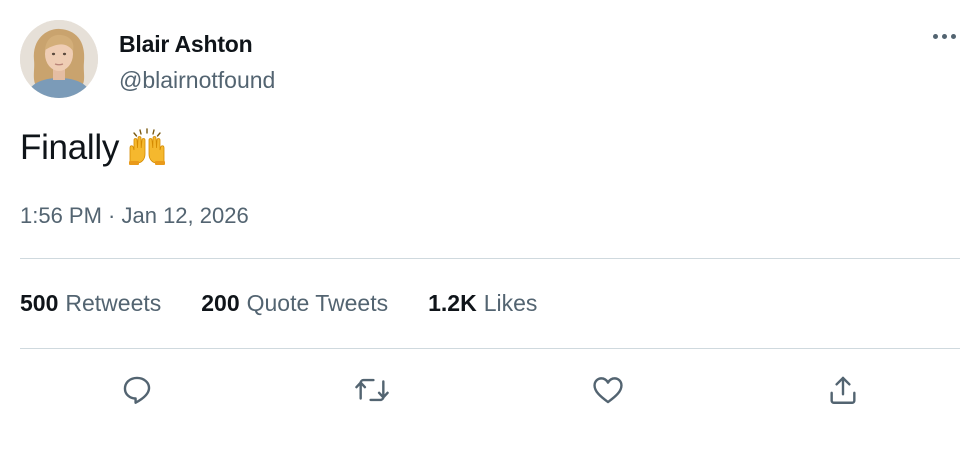 This screenshot has height=449, width=980. I want to click on share-button, so click(843, 390).